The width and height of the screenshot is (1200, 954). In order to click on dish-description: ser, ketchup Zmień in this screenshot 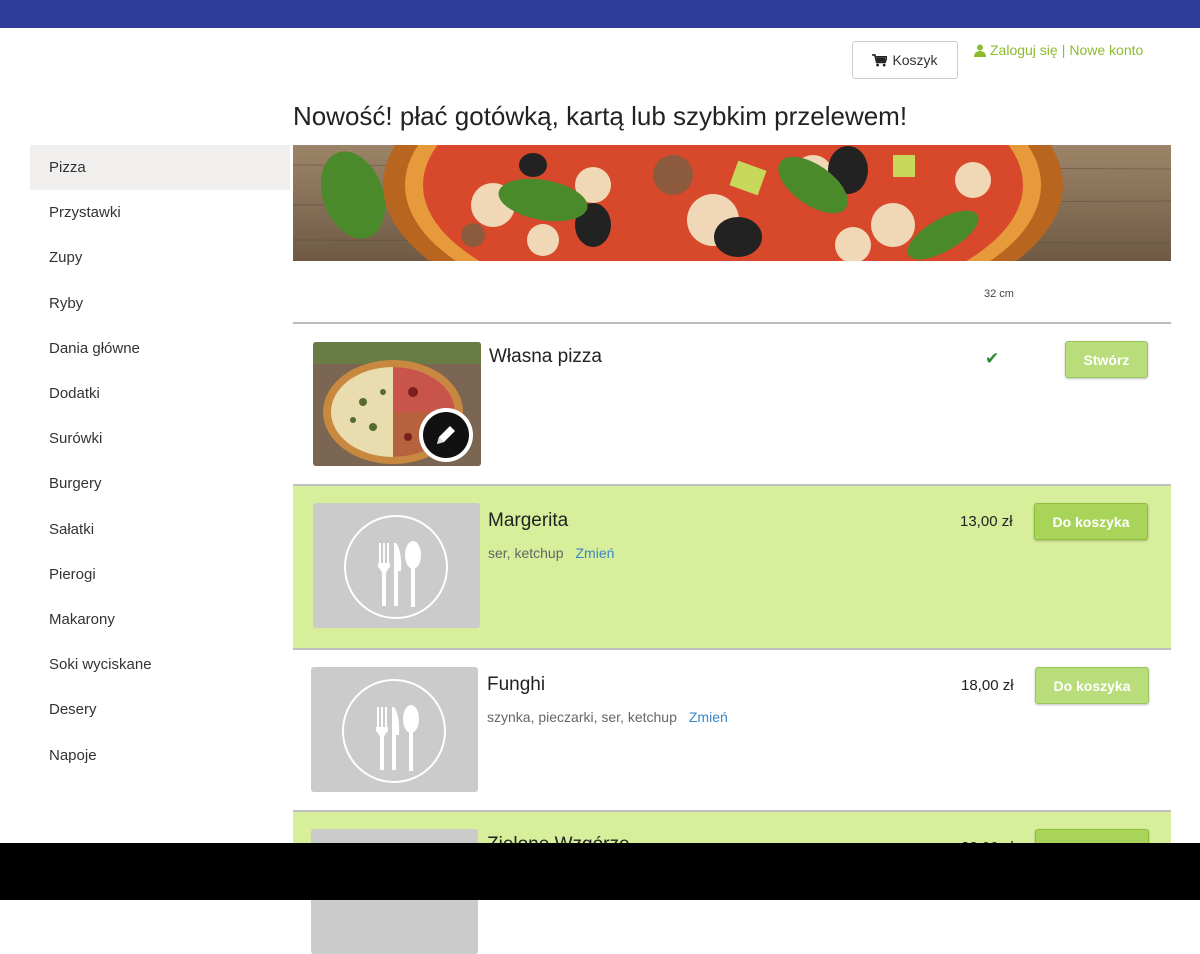, I will do `click(551, 553)`.